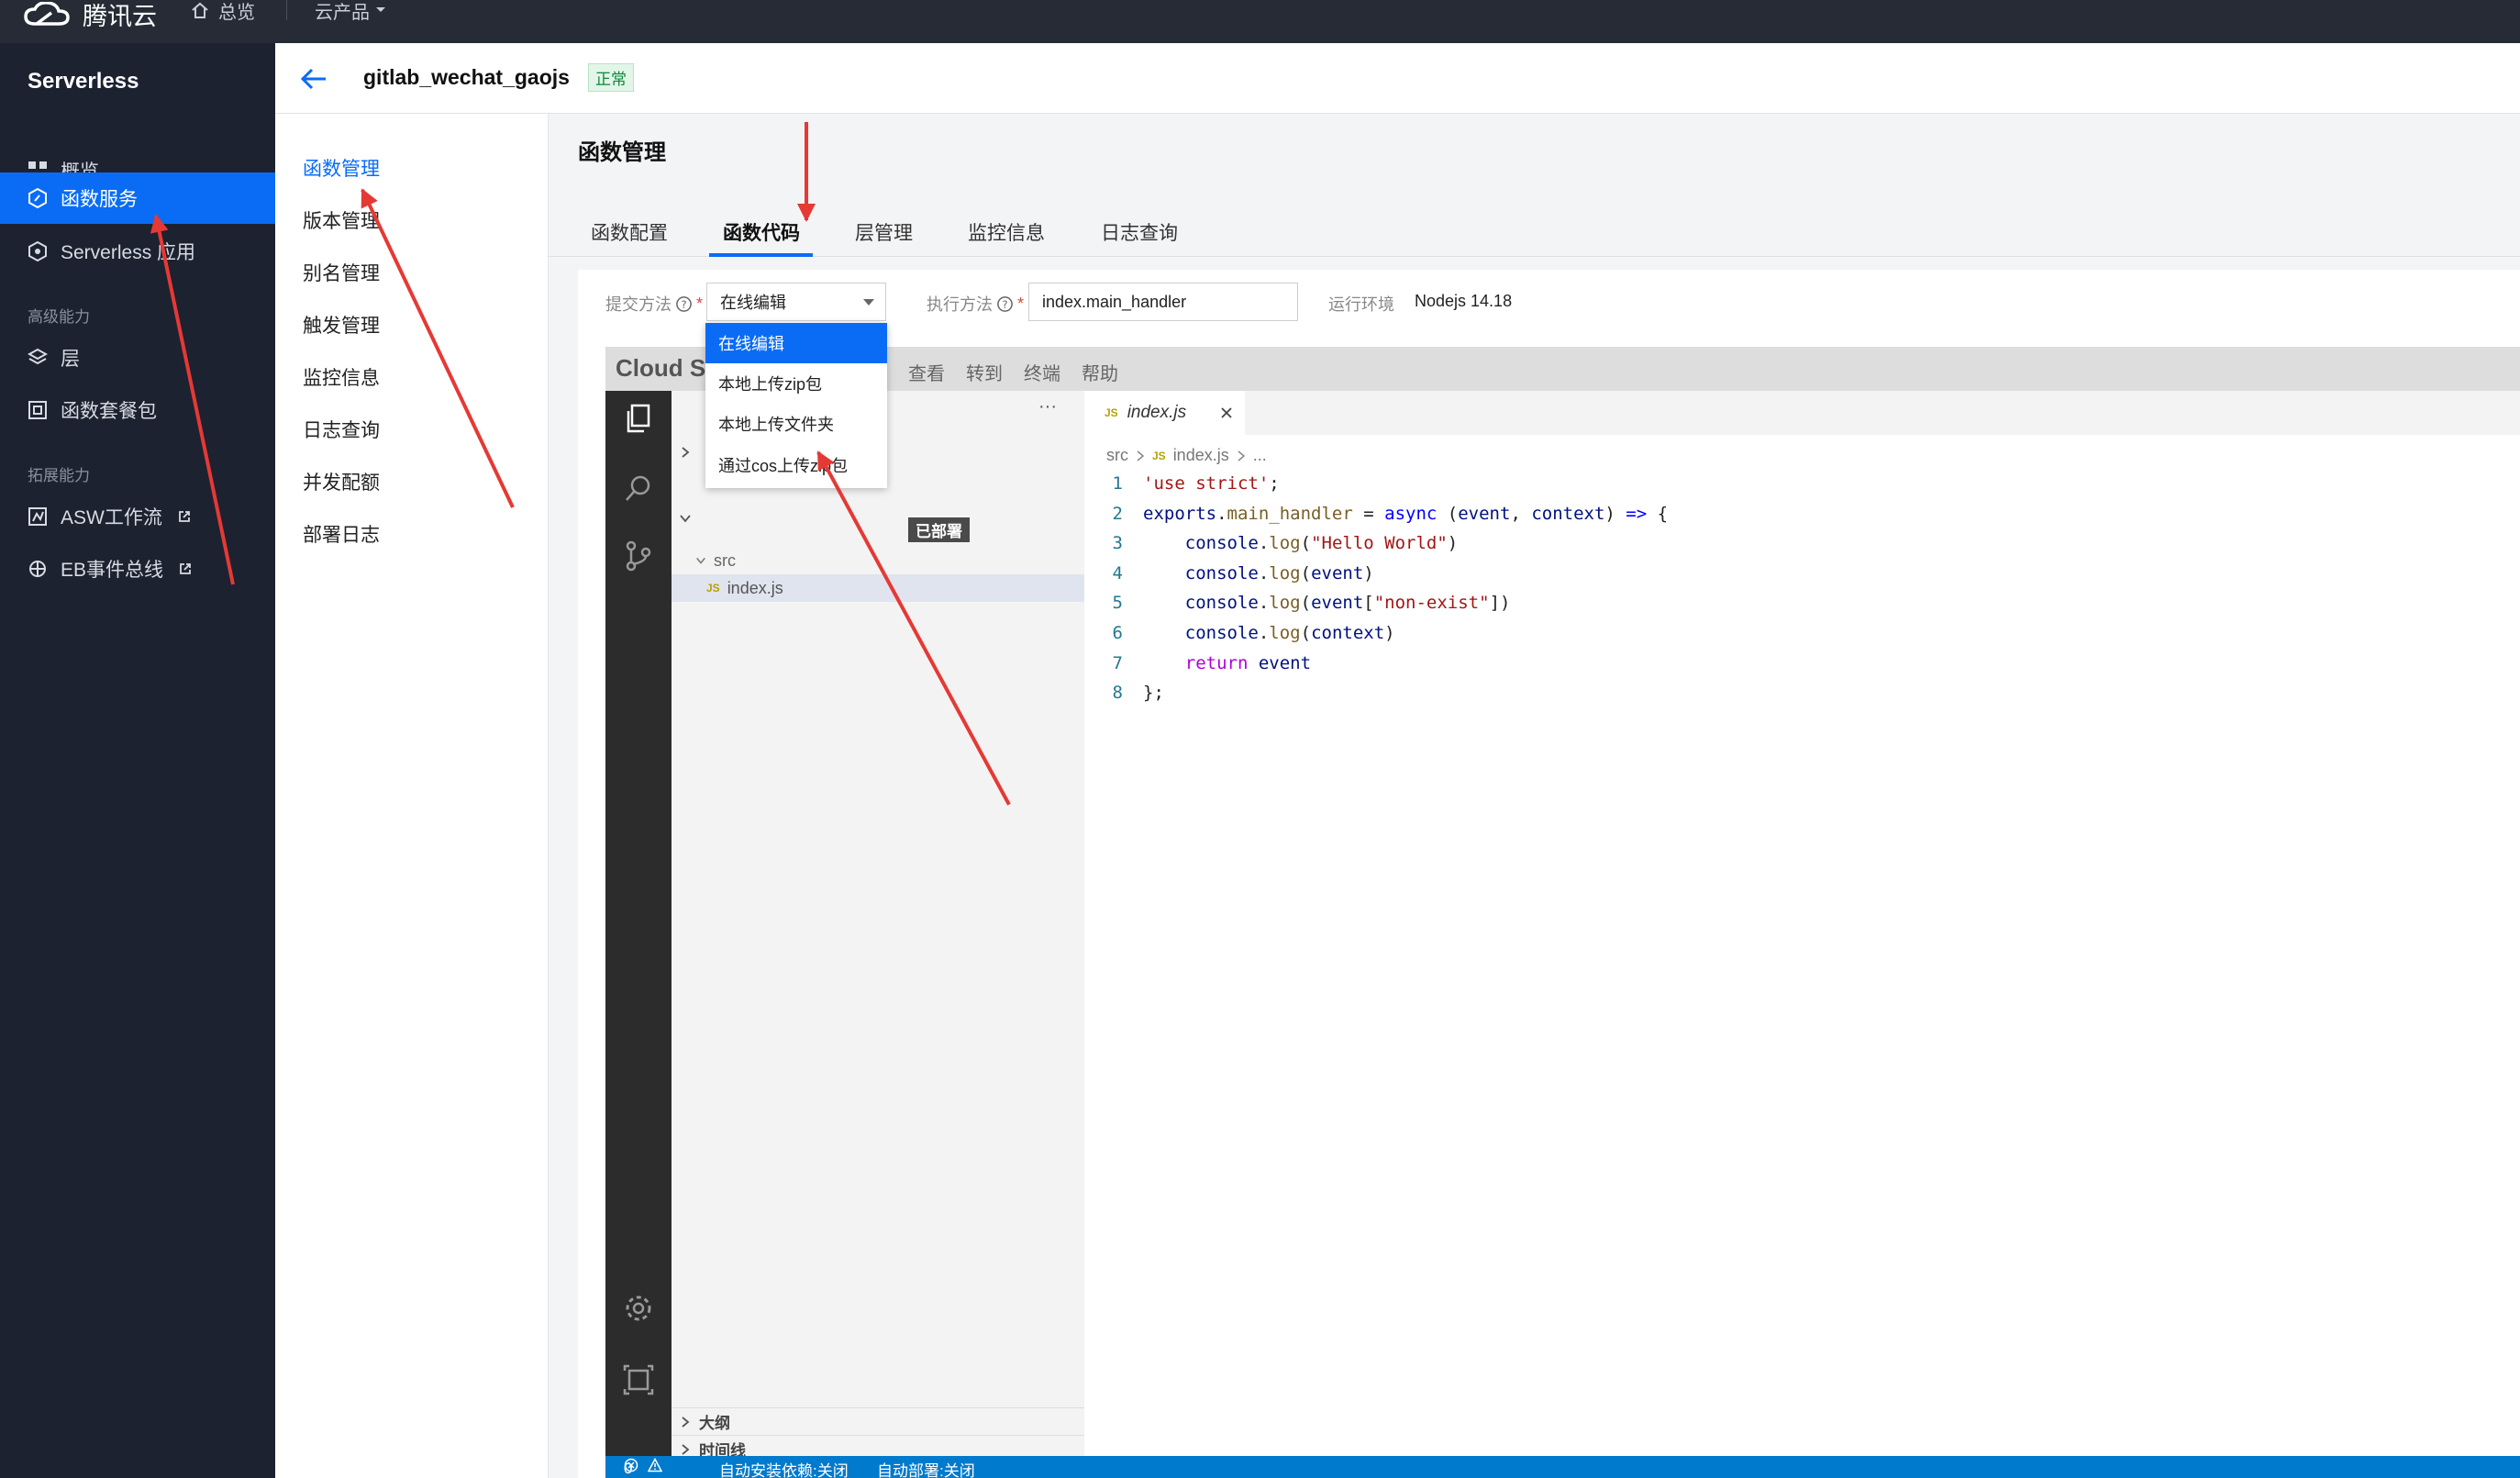 The height and width of the screenshot is (1478, 2520). What do you see at coordinates (884, 228) in the screenshot?
I see `tab-layer-management: 层管理` at bounding box center [884, 228].